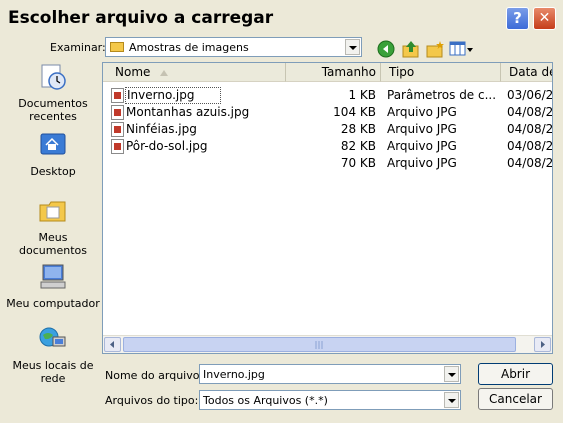 The width and height of the screenshot is (563, 423). I want to click on filetype-select: Todos os Arquivos (*.*), so click(330, 400).